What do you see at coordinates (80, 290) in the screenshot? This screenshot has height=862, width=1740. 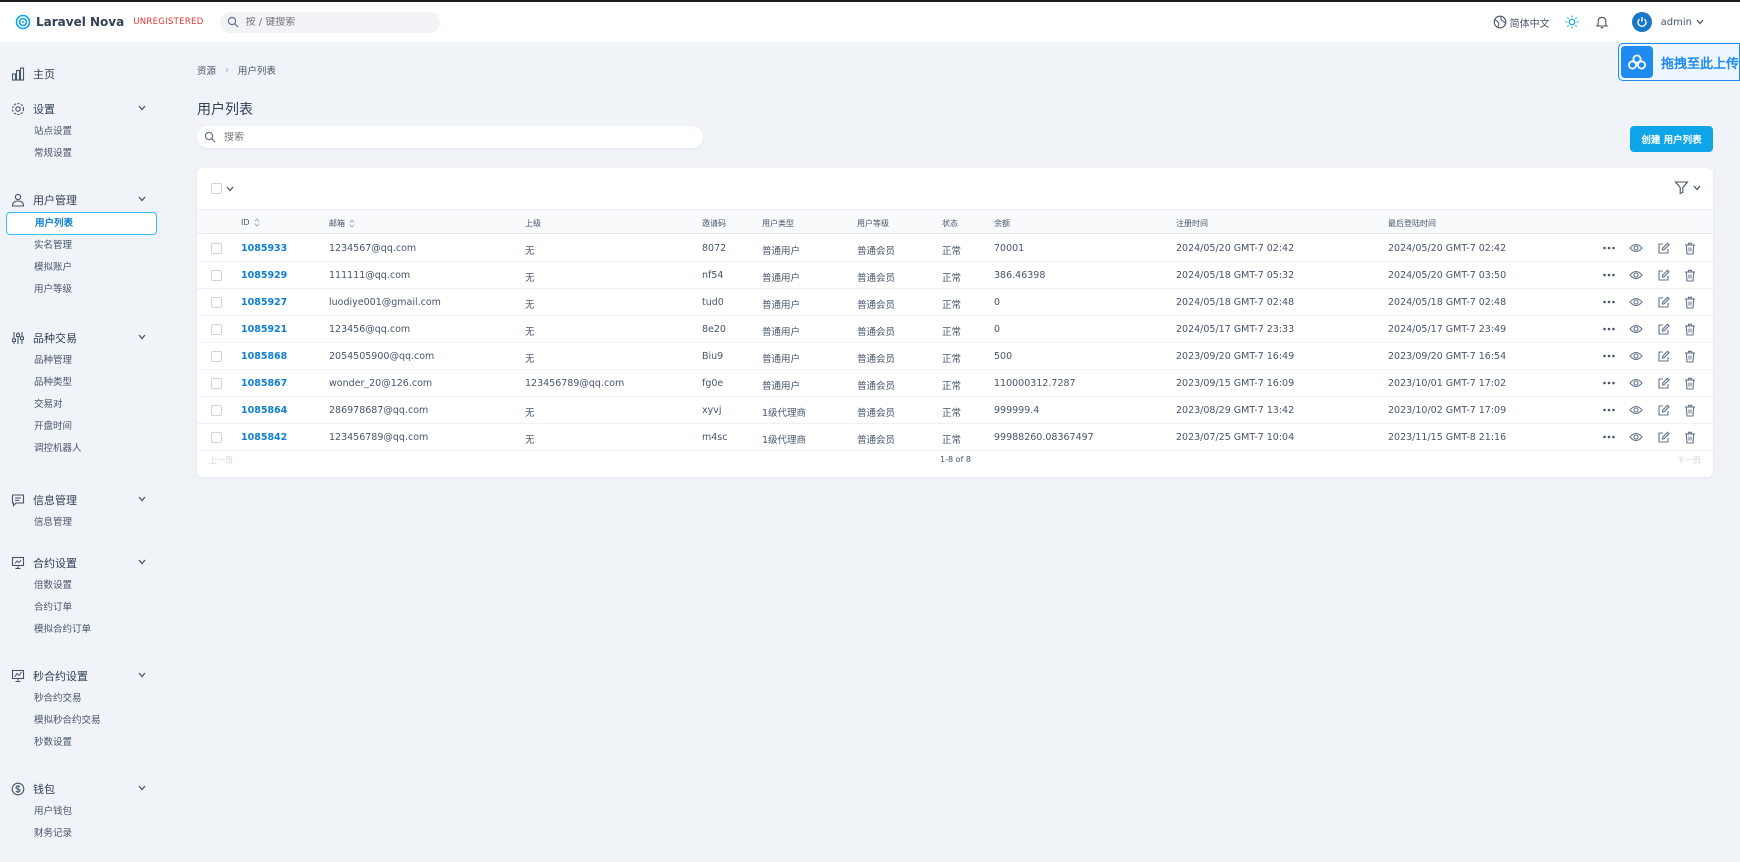 I see `sidebar-item-user-levels: 用户等级` at bounding box center [80, 290].